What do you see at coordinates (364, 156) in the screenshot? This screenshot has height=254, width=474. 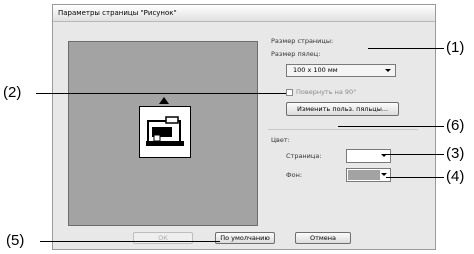 I see `page-color-swatch` at bounding box center [364, 156].